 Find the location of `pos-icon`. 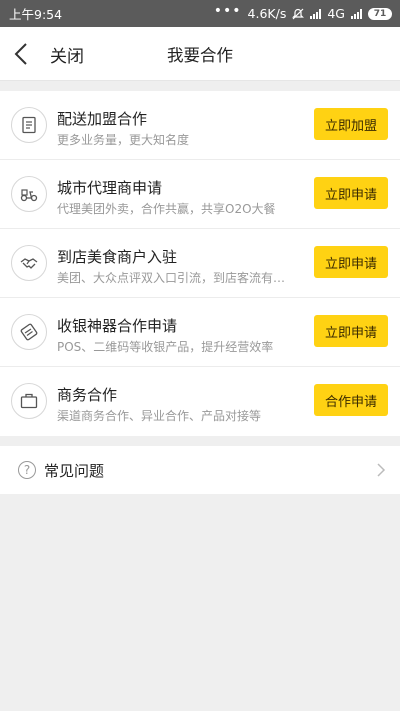

pos-icon is located at coordinates (29, 332).